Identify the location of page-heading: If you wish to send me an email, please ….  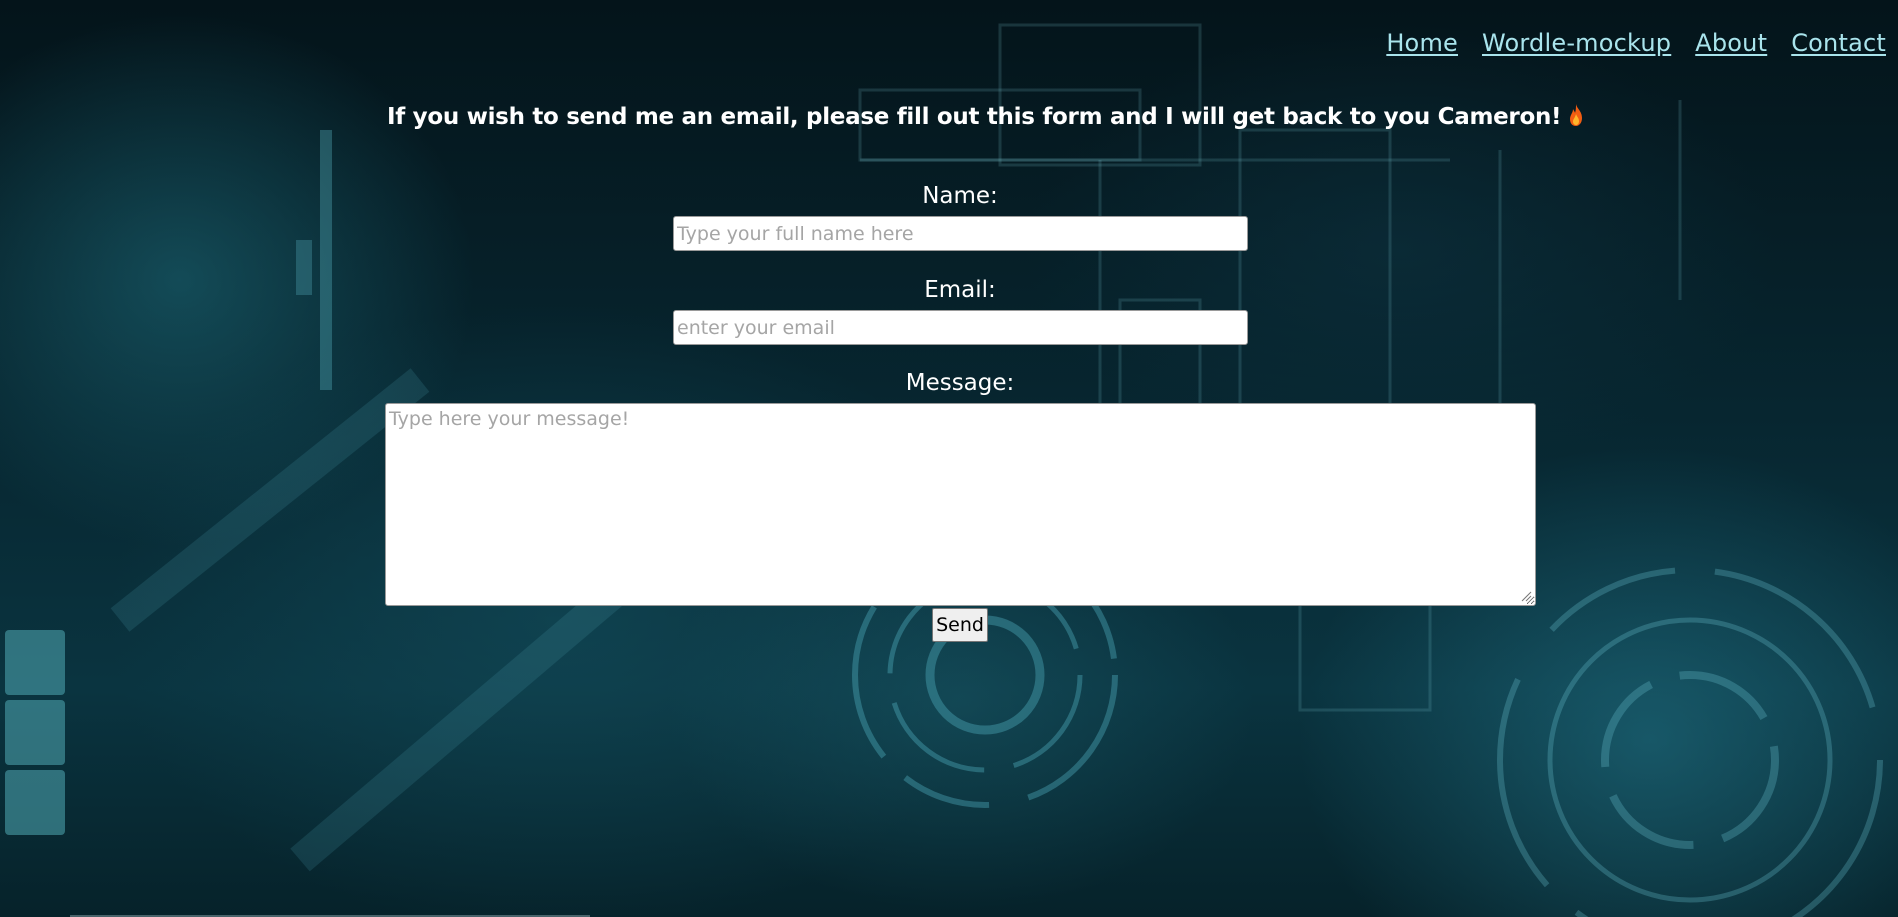
(985, 116).